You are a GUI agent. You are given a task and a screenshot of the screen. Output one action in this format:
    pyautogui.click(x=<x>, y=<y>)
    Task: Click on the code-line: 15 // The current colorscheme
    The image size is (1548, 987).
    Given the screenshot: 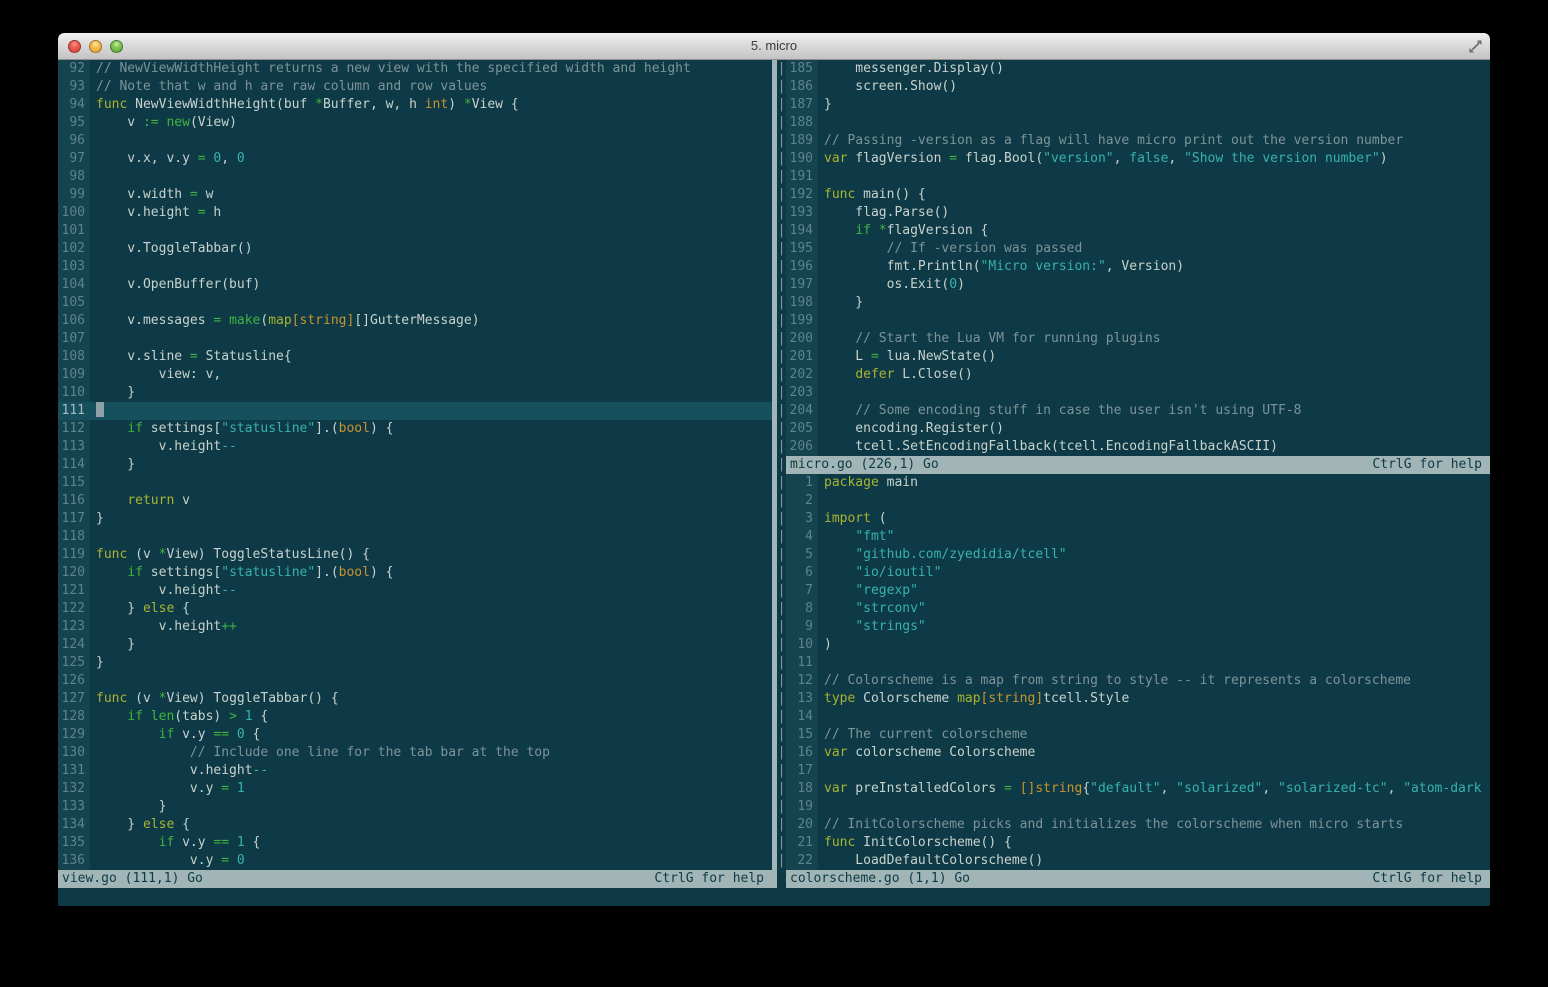 What is the action you would take?
    pyautogui.click(x=1138, y=735)
    